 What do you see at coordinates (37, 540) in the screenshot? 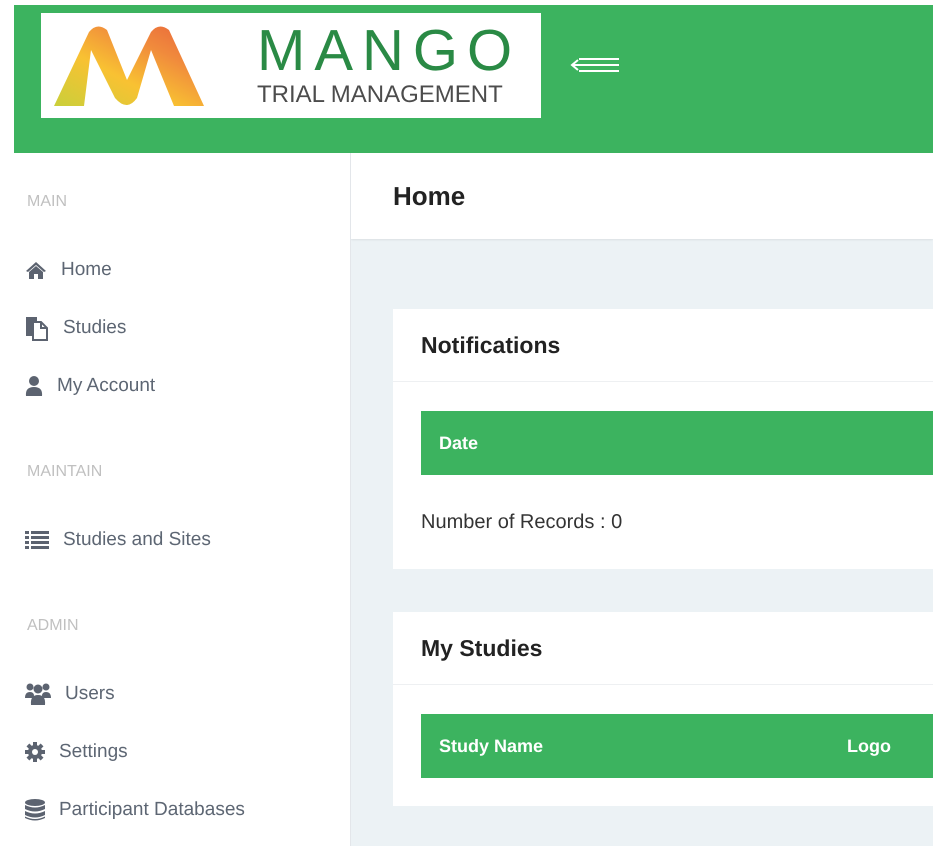
I see `list-icon` at bounding box center [37, 540].